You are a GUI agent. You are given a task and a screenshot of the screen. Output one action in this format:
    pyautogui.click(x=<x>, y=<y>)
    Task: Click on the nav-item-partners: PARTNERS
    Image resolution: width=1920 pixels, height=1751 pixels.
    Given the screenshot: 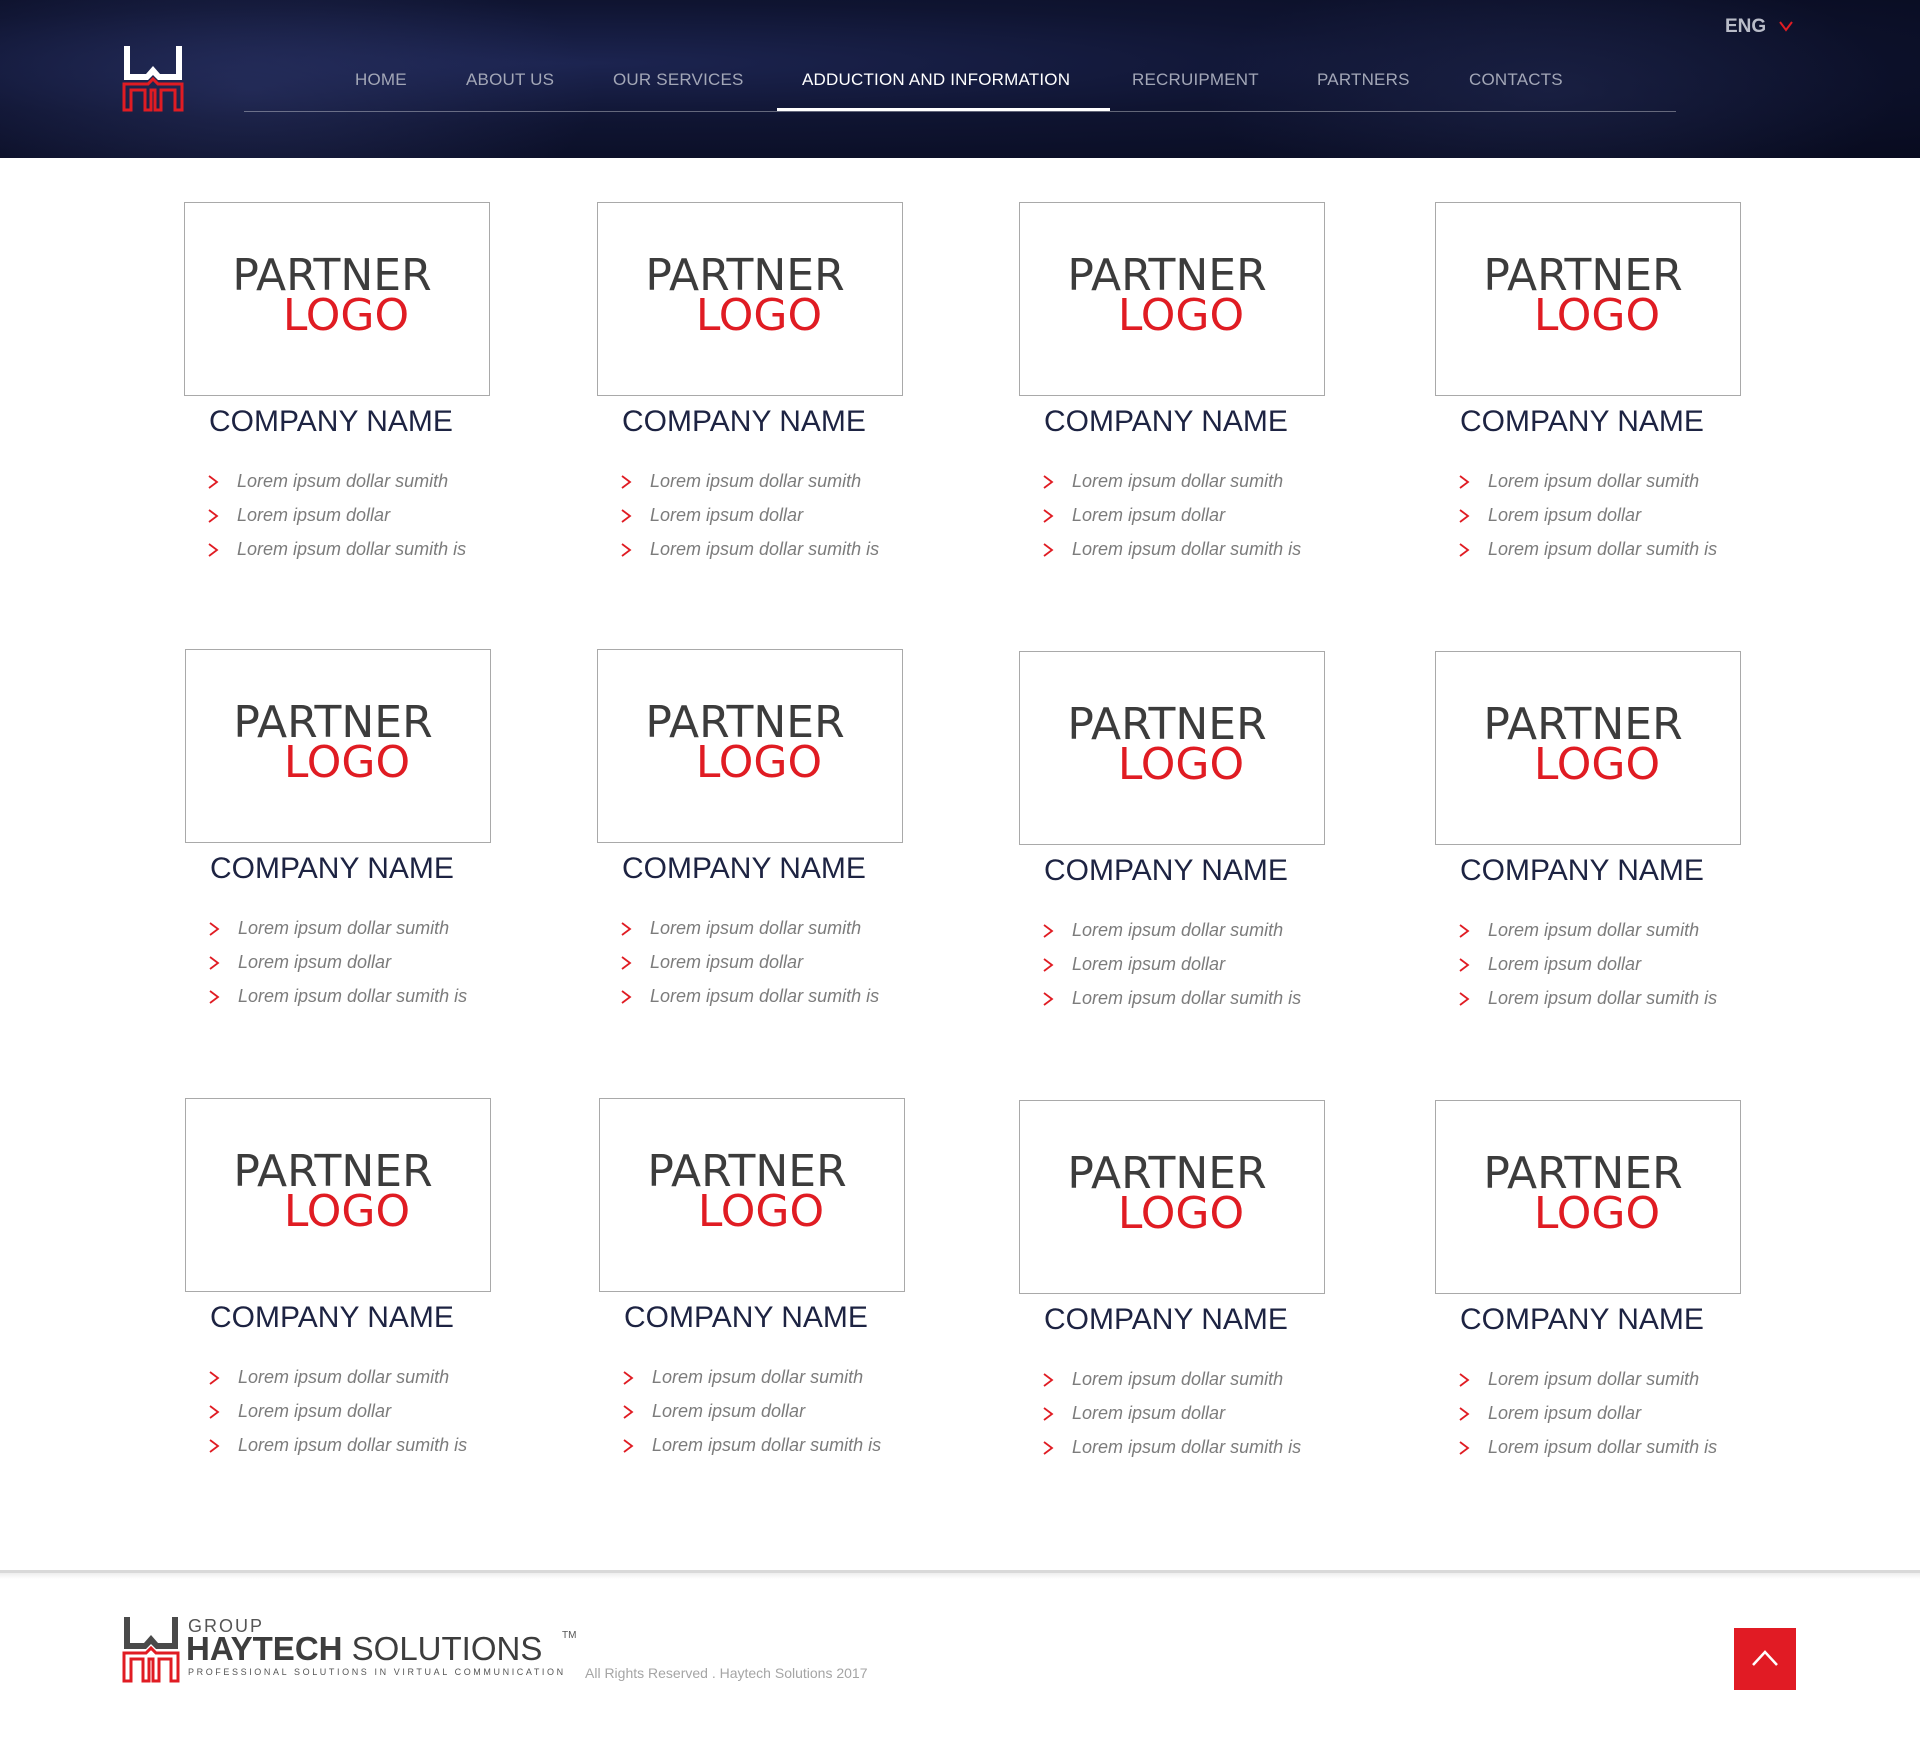 What is the action you would take?
    pyautogui.click(x=1363, y=80)
    